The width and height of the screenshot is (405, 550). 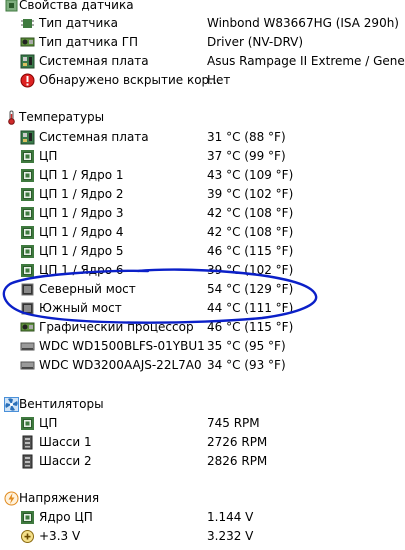 I want to click on row-temp-northbridge: Северный мост 54 °C (129 °F), so click(x=202, y=289).